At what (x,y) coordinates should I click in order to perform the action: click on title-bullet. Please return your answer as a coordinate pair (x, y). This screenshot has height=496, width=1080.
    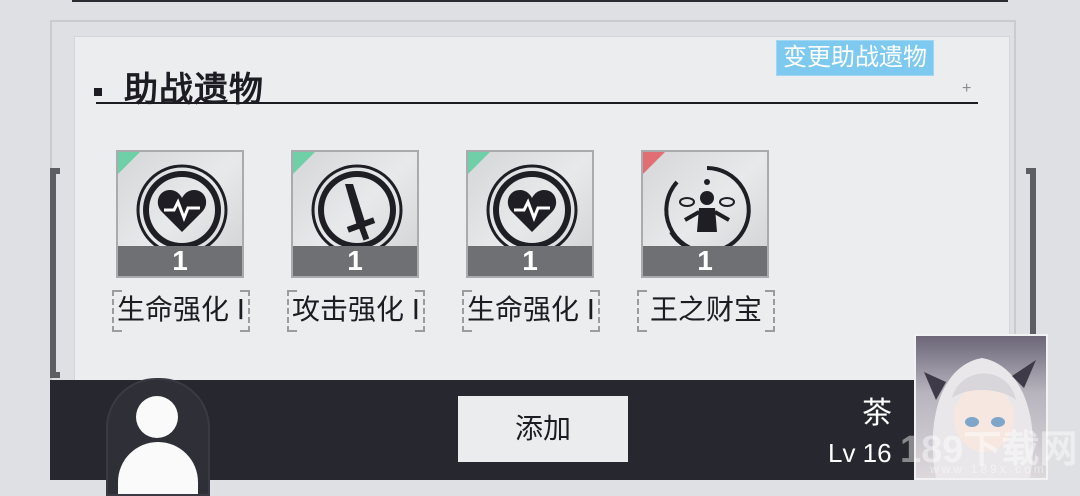
    Looking at the image, I should click on (98, 92).